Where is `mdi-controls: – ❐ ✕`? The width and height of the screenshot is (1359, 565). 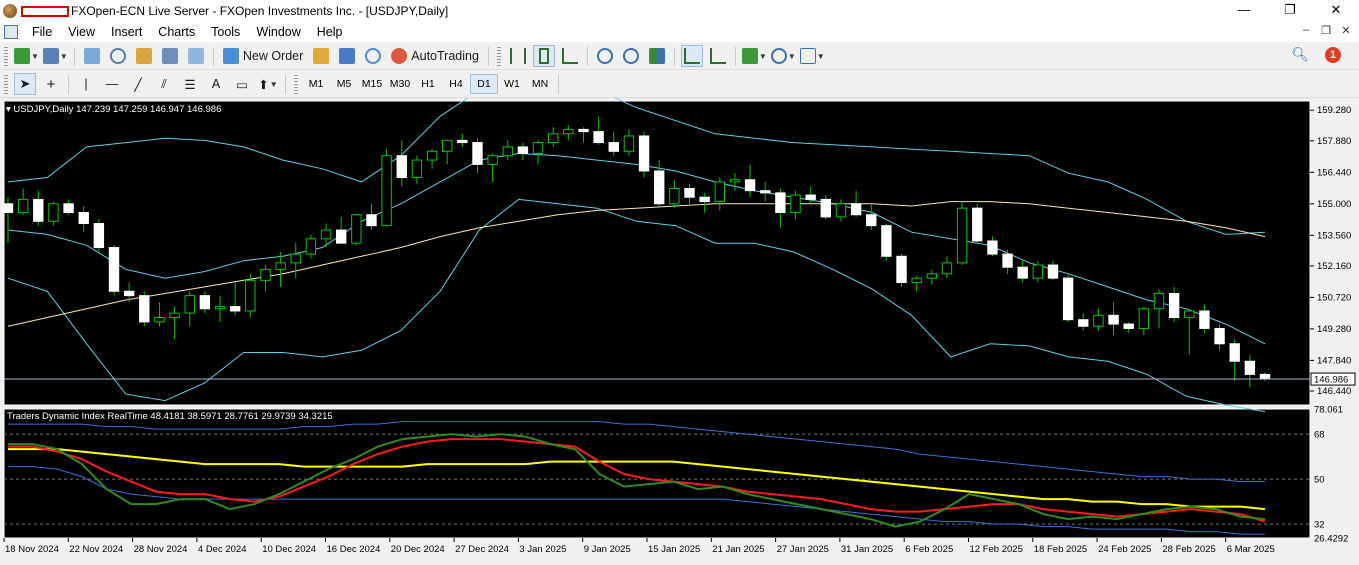
mdi-controls: – ❐ ✕ is located at coordinates (1326, 30).